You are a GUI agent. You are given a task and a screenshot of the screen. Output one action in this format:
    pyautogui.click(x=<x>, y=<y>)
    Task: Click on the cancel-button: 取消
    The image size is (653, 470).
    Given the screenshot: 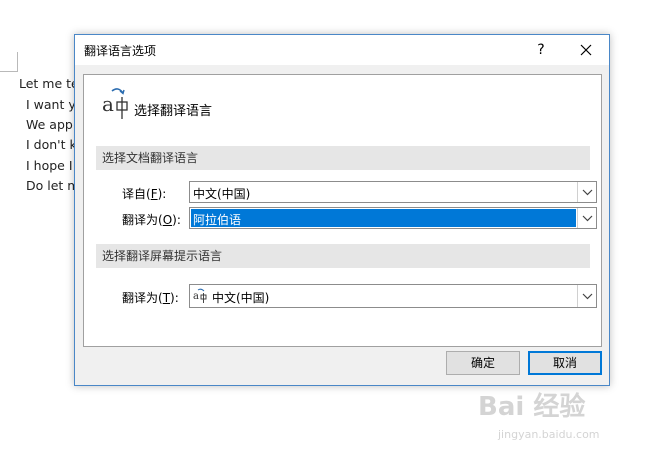 What is the action you would take?
    pyautogui.click(x=565, y=363)
    